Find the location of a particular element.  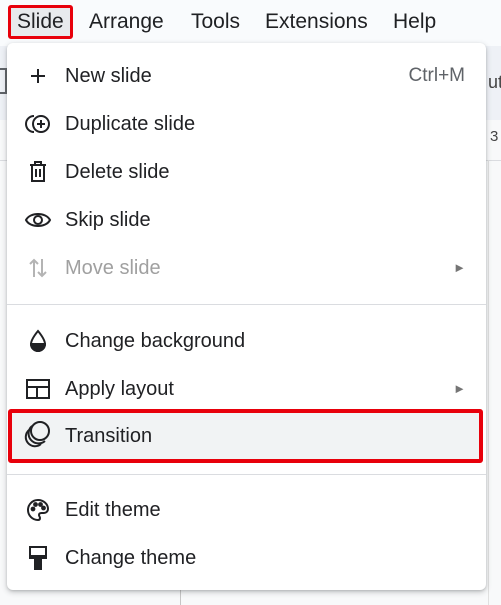

menu-item-new-slide: New slide Ctrl+M is located at coordinates (246, 76).